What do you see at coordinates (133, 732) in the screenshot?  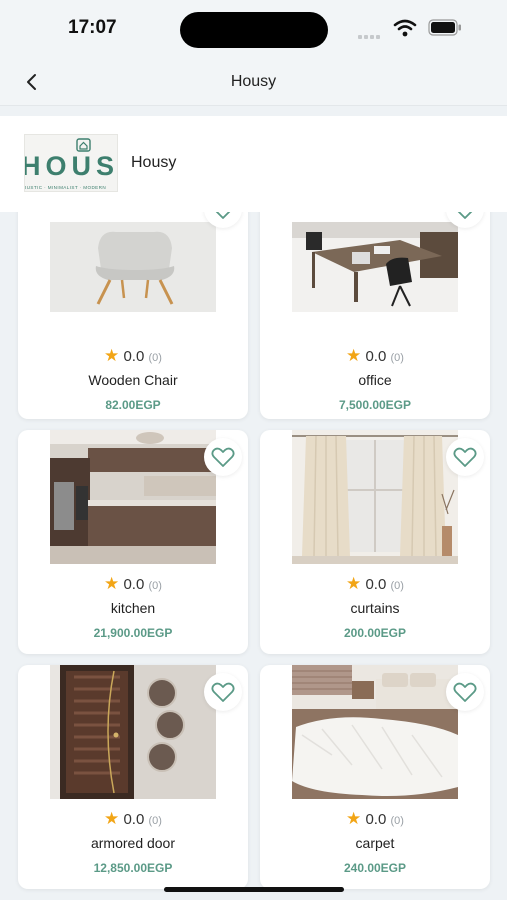 I see `product-image-armored-door` at bounding box center [133, 732].